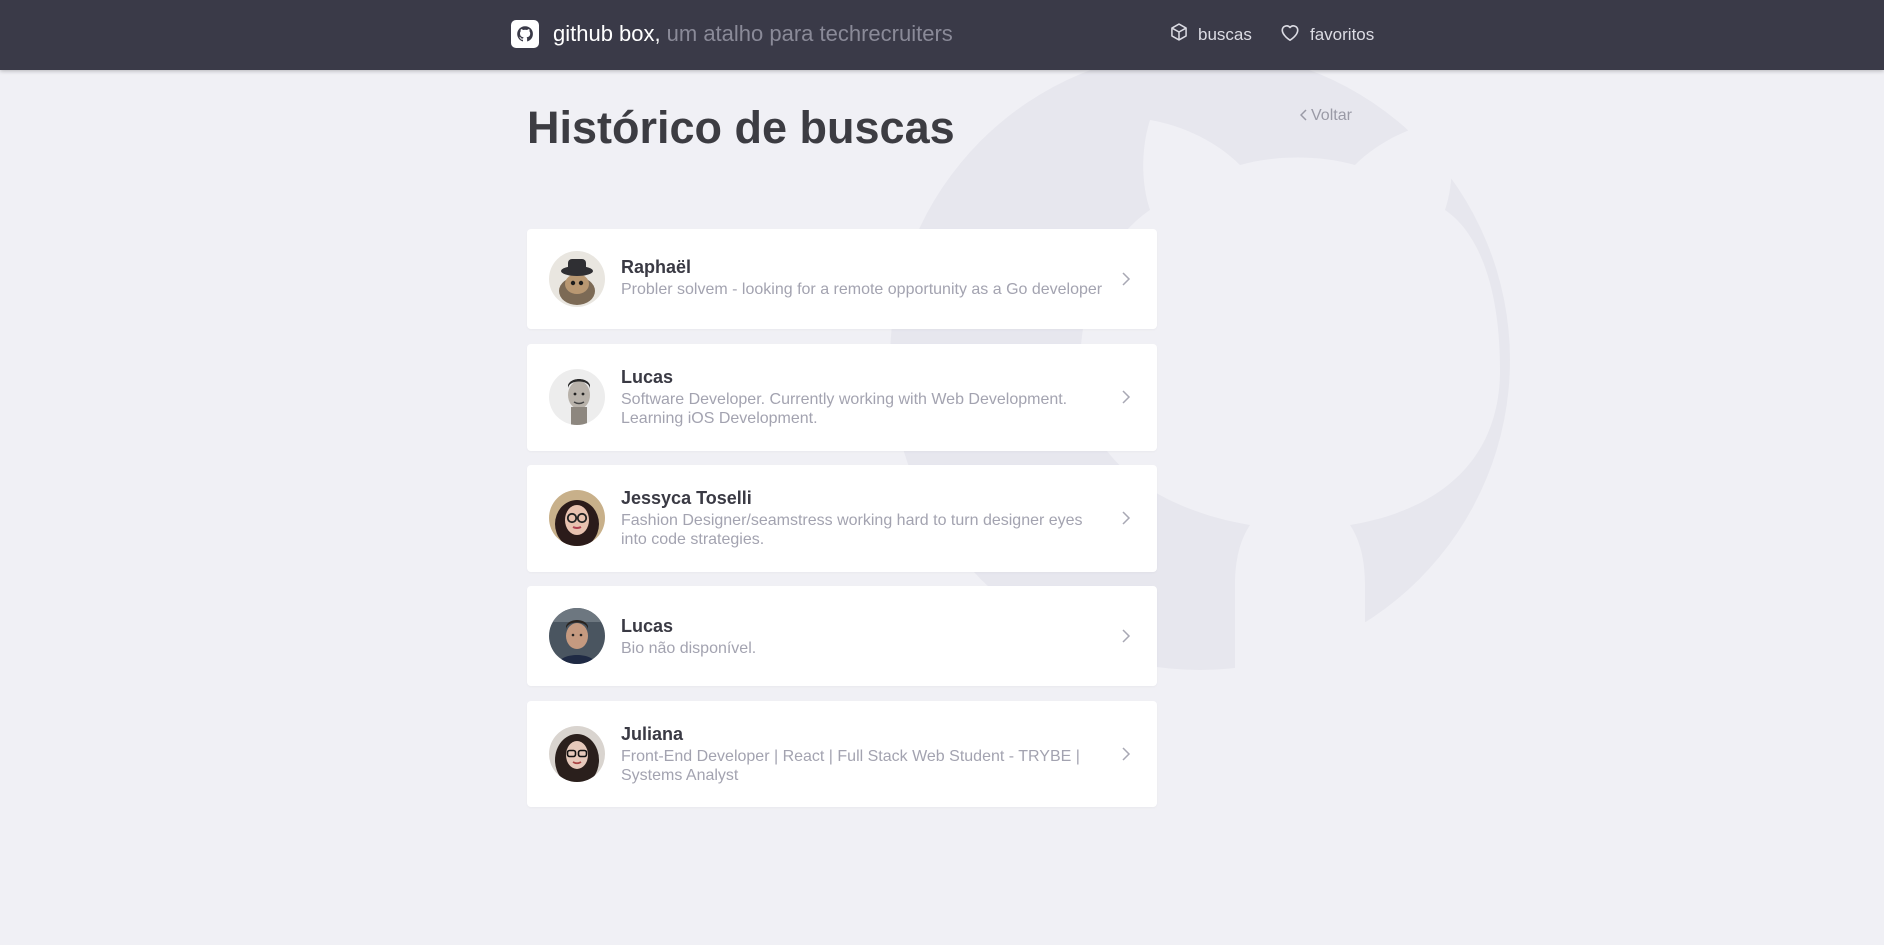  What do you see at coordinates (741, 127) in the screenshot?
I see `page-title: Histórico de buscas` at bounding box center [741, 127].